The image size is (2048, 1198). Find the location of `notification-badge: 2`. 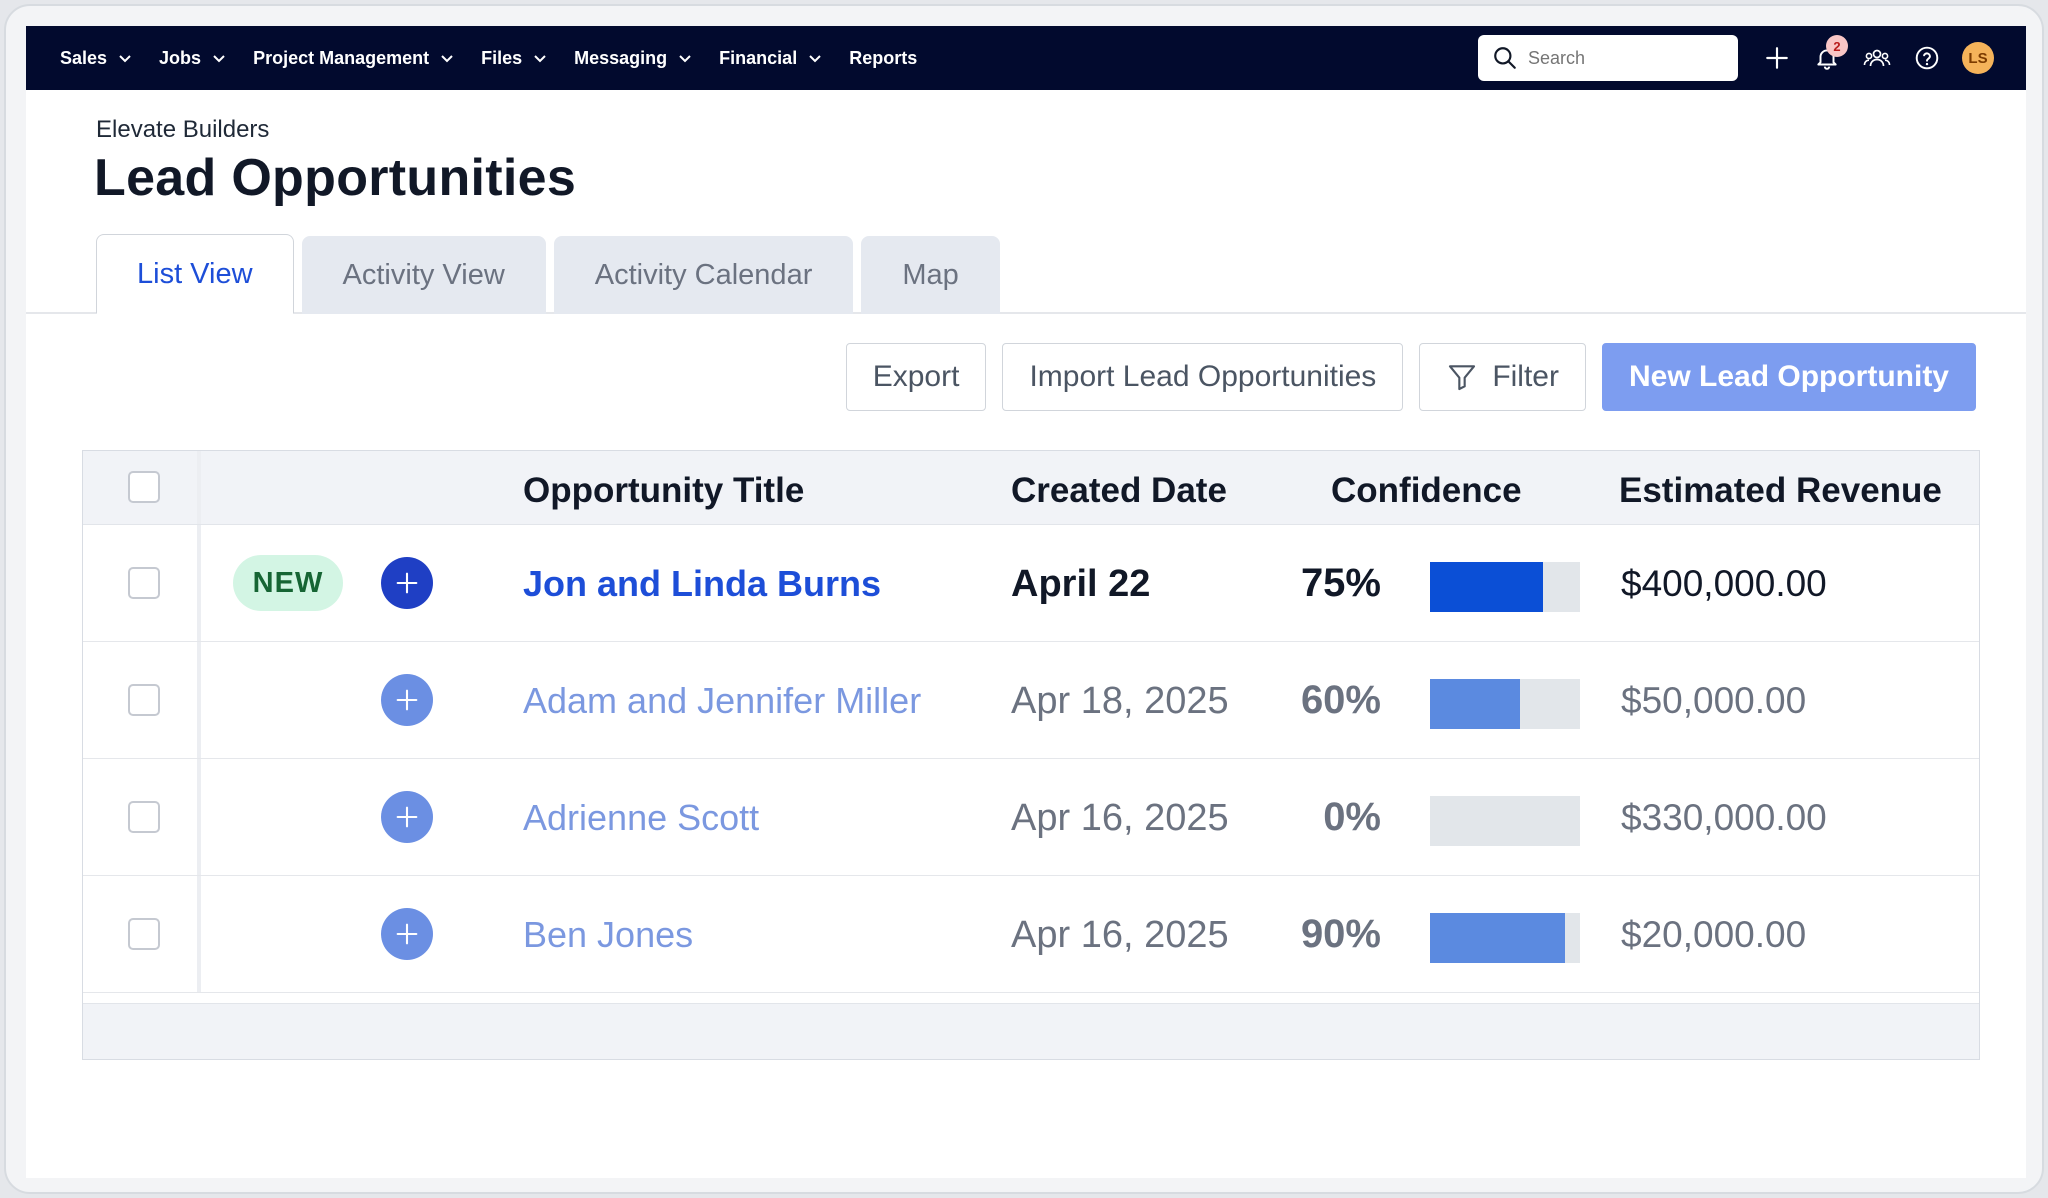

notification-badge: 2 is located at coordinates (1837, 46).